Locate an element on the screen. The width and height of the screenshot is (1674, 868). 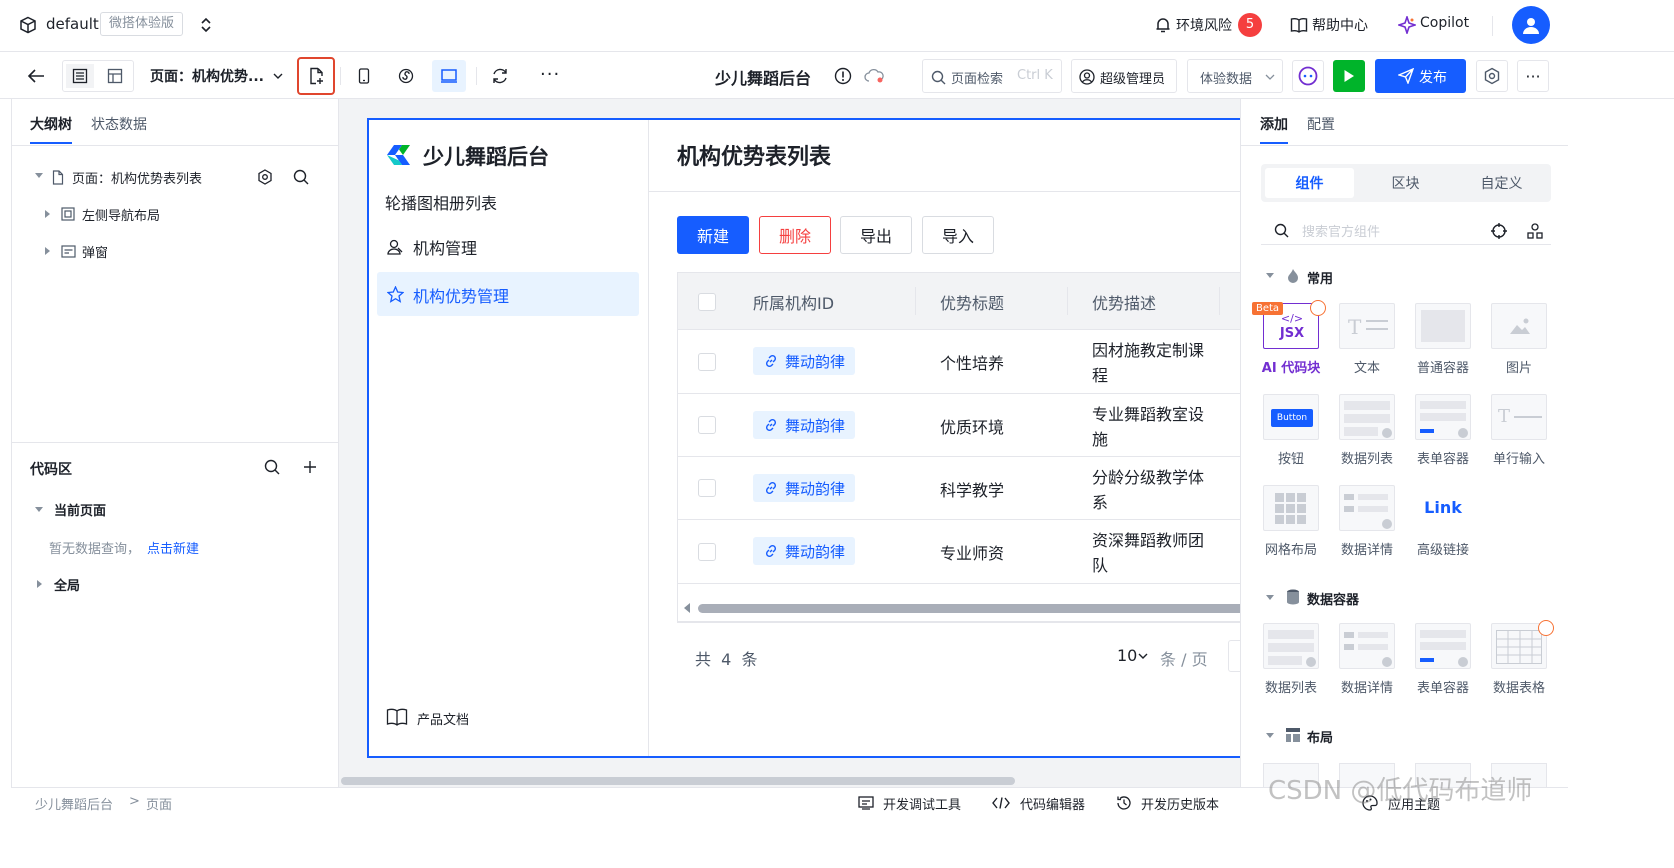
publish-button: 发布 is located at coordinates (1420, 76).